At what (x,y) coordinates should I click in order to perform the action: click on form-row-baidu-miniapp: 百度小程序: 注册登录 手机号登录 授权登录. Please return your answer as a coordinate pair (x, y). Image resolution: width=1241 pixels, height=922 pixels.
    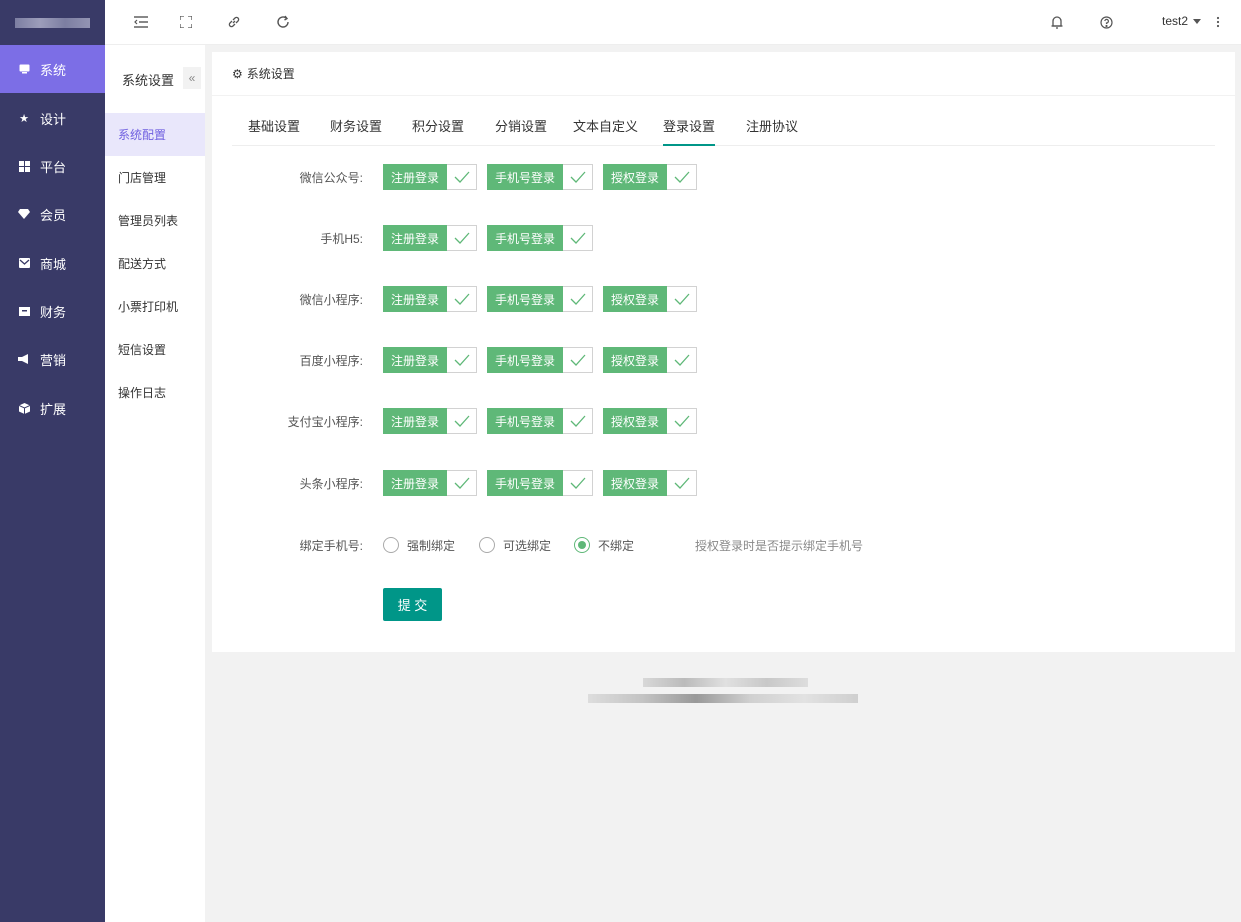
    Looking at the image, I should click on (723, 360).